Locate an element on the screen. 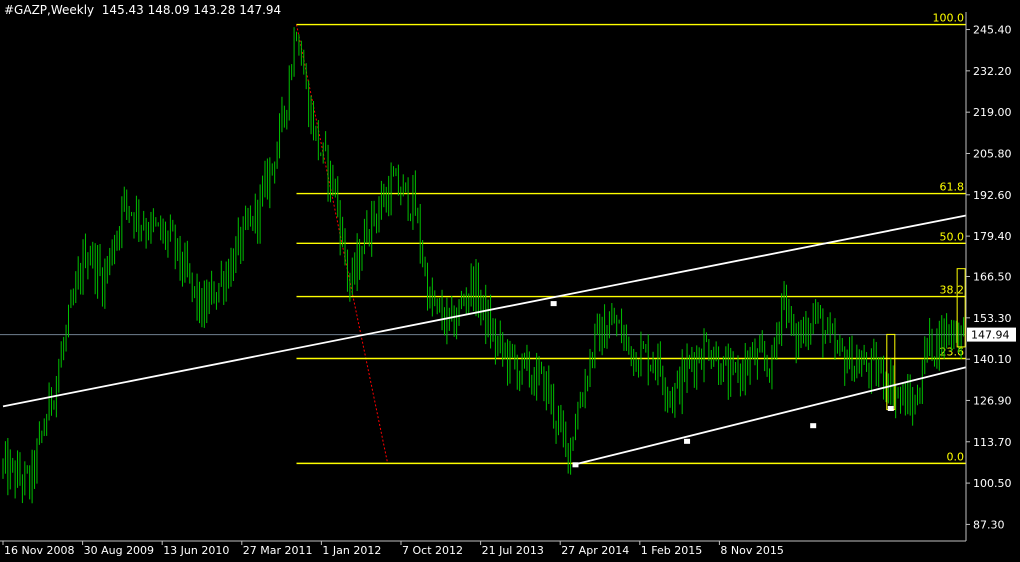 This screenshot has width=1020, height=562. current-price-text: 147.94 is located at coordinates (990, 335).